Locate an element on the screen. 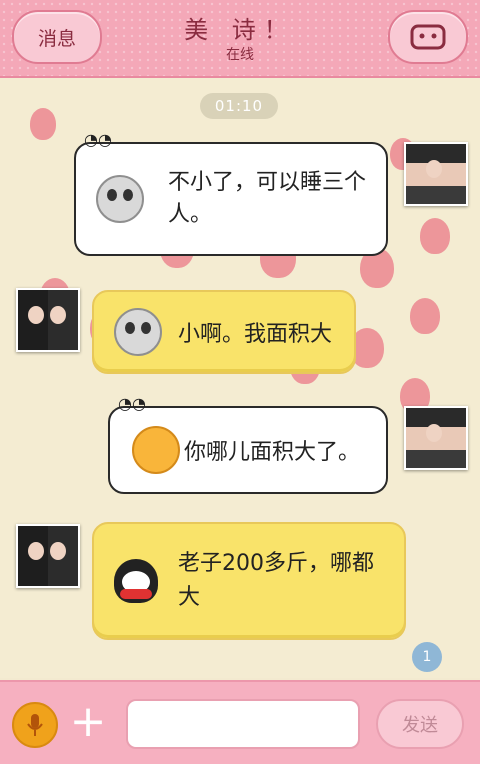 This screenshot has height=764, width=480. plus-icon: + is located at coordinates (88, 721).